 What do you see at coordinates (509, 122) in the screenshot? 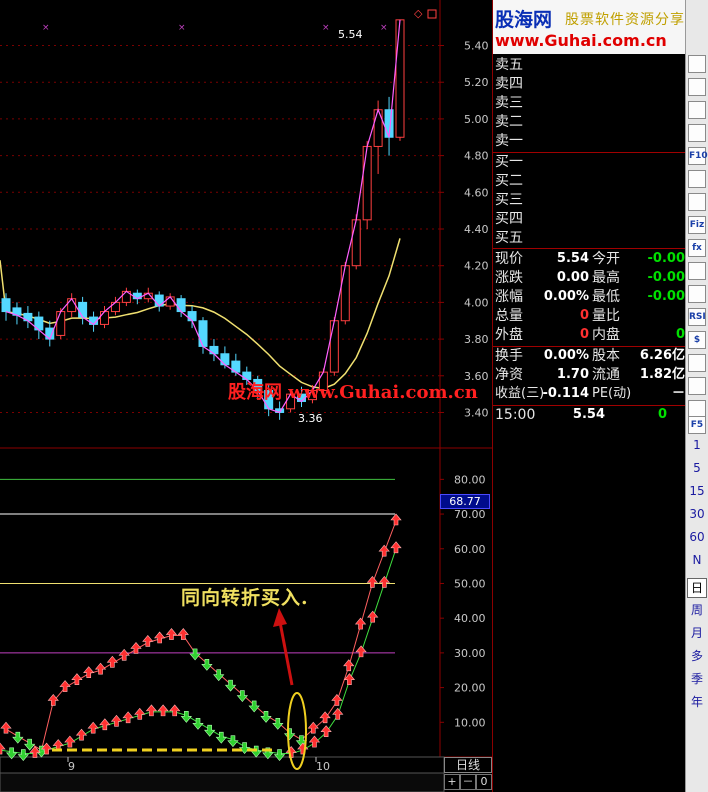
I see `sell-level-label: 卖二` at bounding box center [509, 122].